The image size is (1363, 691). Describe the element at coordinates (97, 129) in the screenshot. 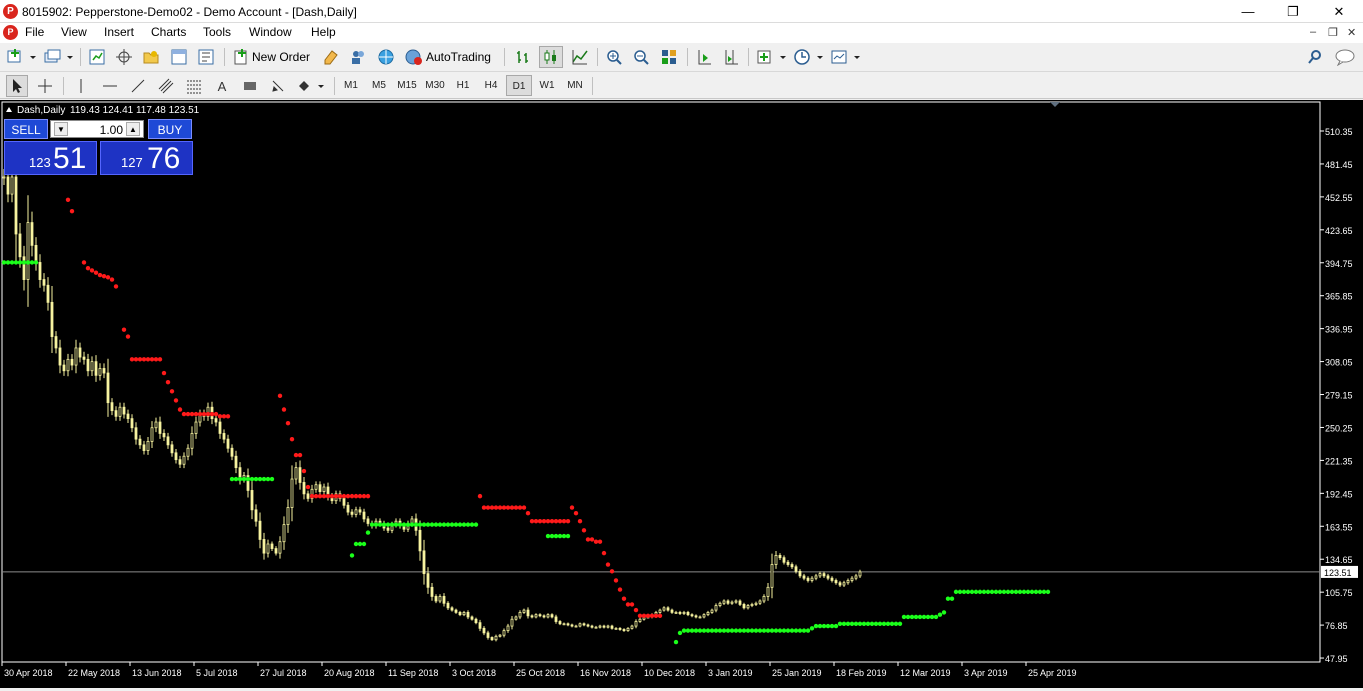

I see `lot-size-field: ▼ 1.00 ▲` at that location.